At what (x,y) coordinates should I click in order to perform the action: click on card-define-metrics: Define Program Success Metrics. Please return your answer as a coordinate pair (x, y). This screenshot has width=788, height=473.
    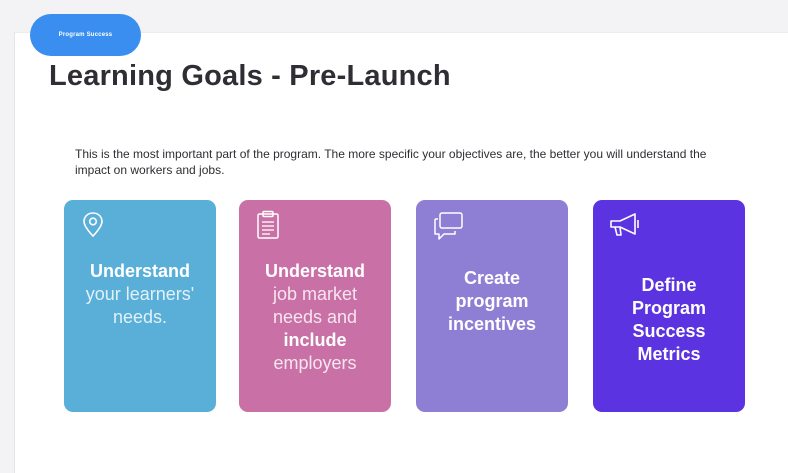
    Looking at the image, I should click on (669, 306).